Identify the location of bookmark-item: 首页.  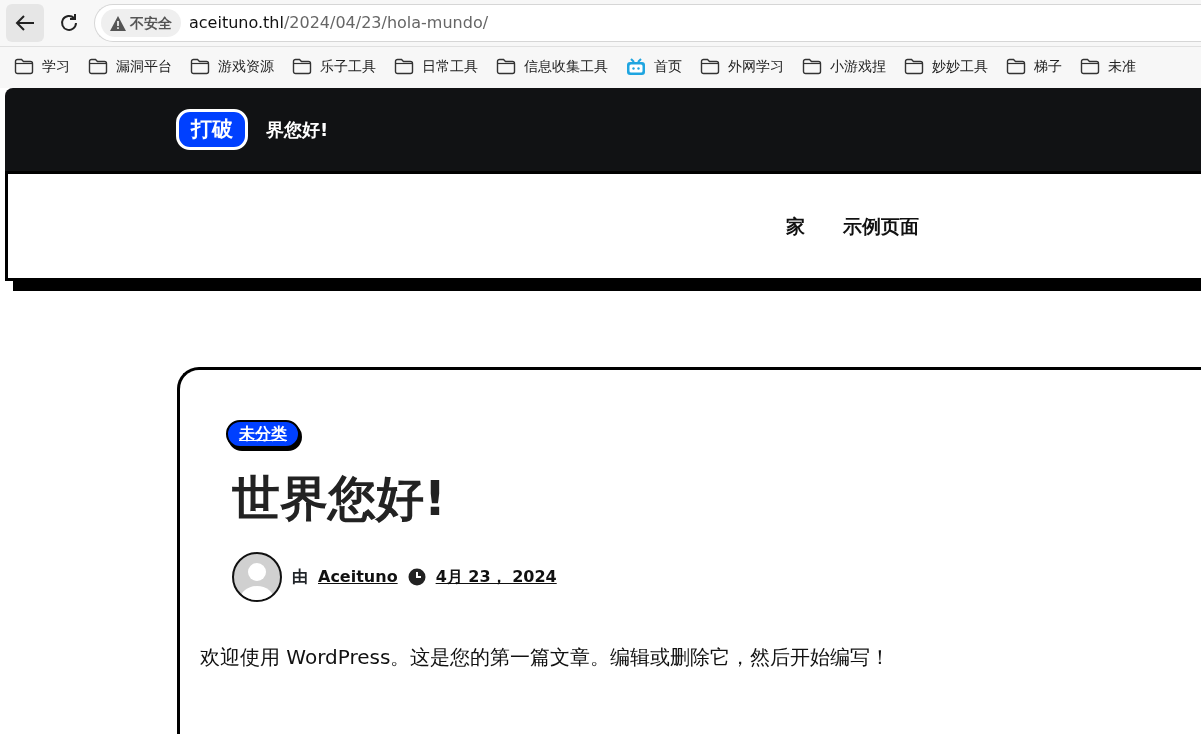
(654, 66).